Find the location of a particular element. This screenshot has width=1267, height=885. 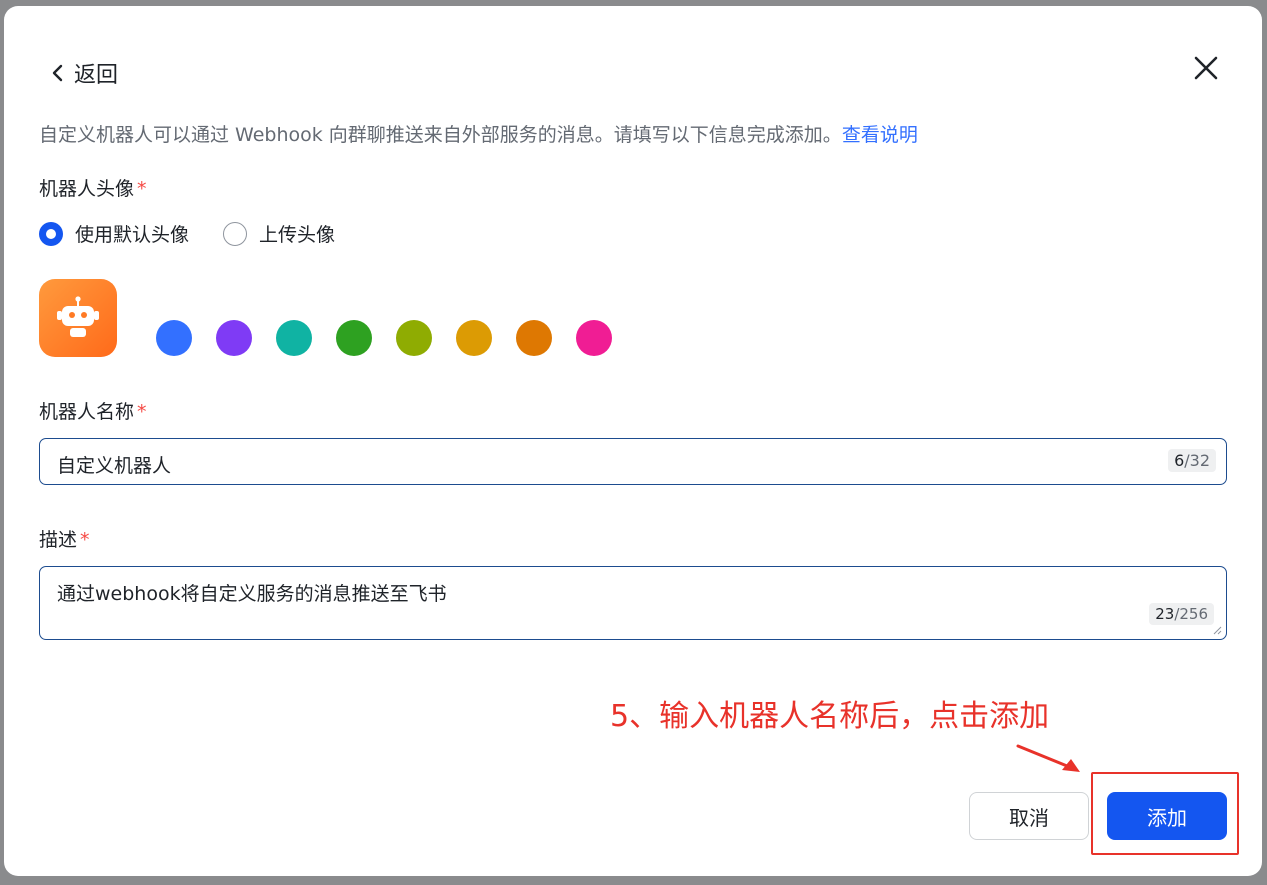

description-label: 描述 * is located at coordinates (64, 540).